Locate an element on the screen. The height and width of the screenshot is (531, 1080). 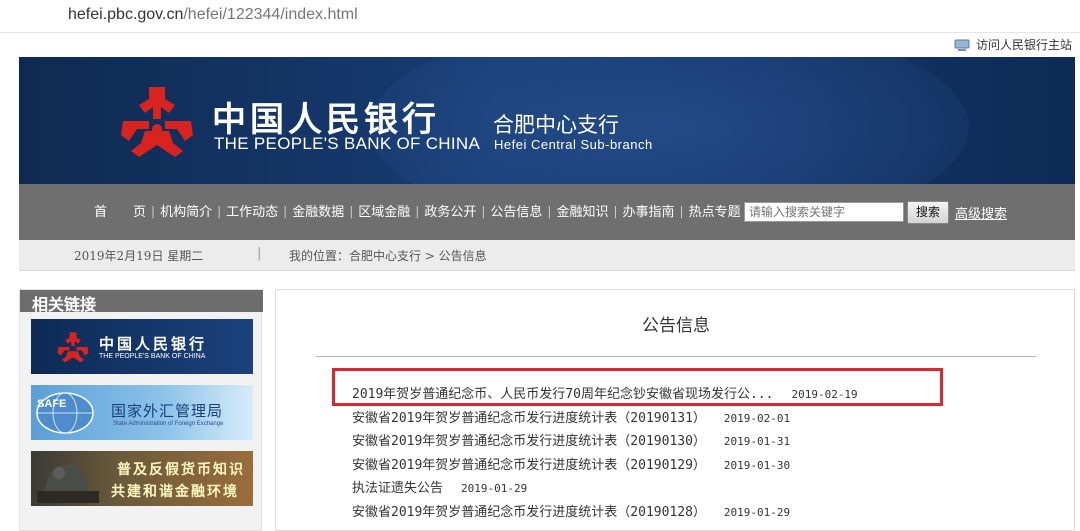
nav-item: 热点专题 is located at coordinates (715, 210).